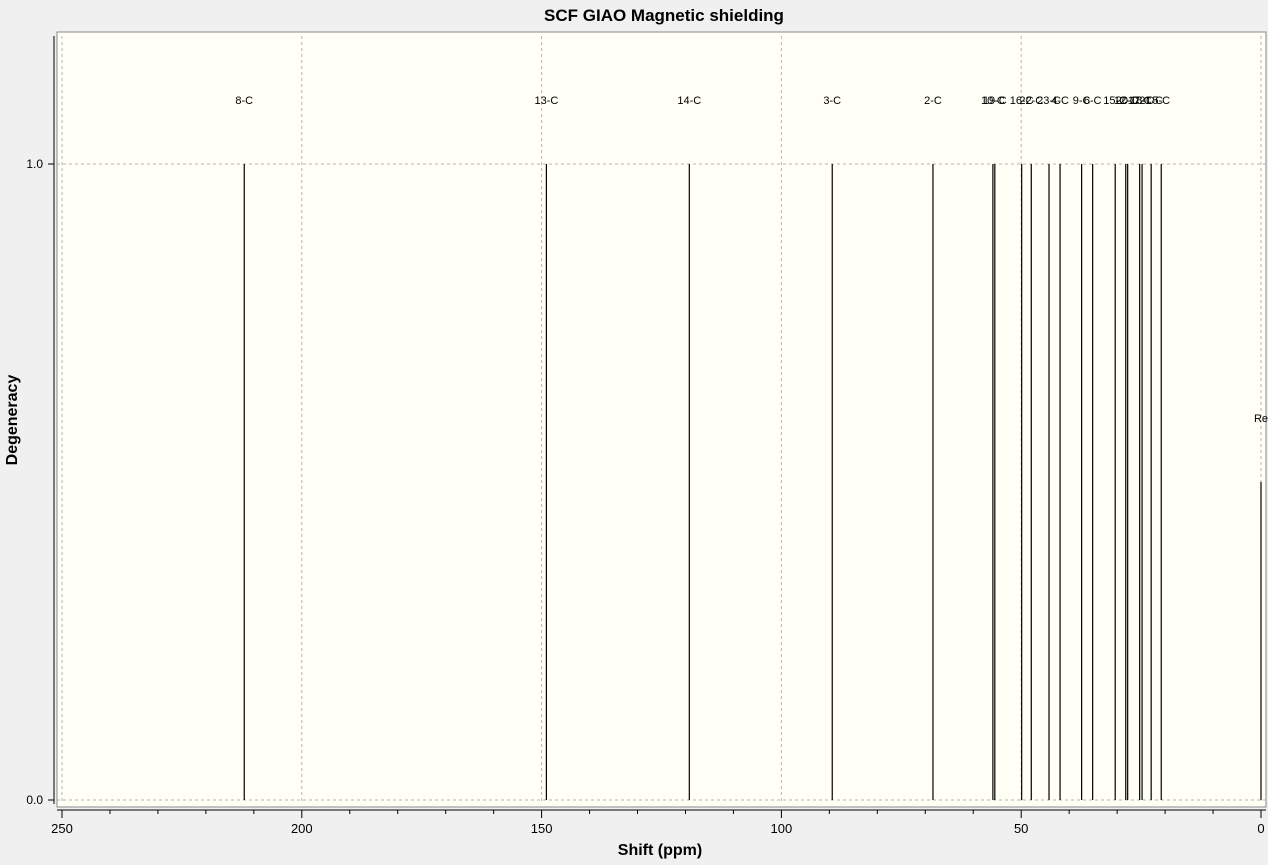 The width and height of the screenshot is (1268, 865). I want to click on y-tick-label: 1.0, so click(34, 164).